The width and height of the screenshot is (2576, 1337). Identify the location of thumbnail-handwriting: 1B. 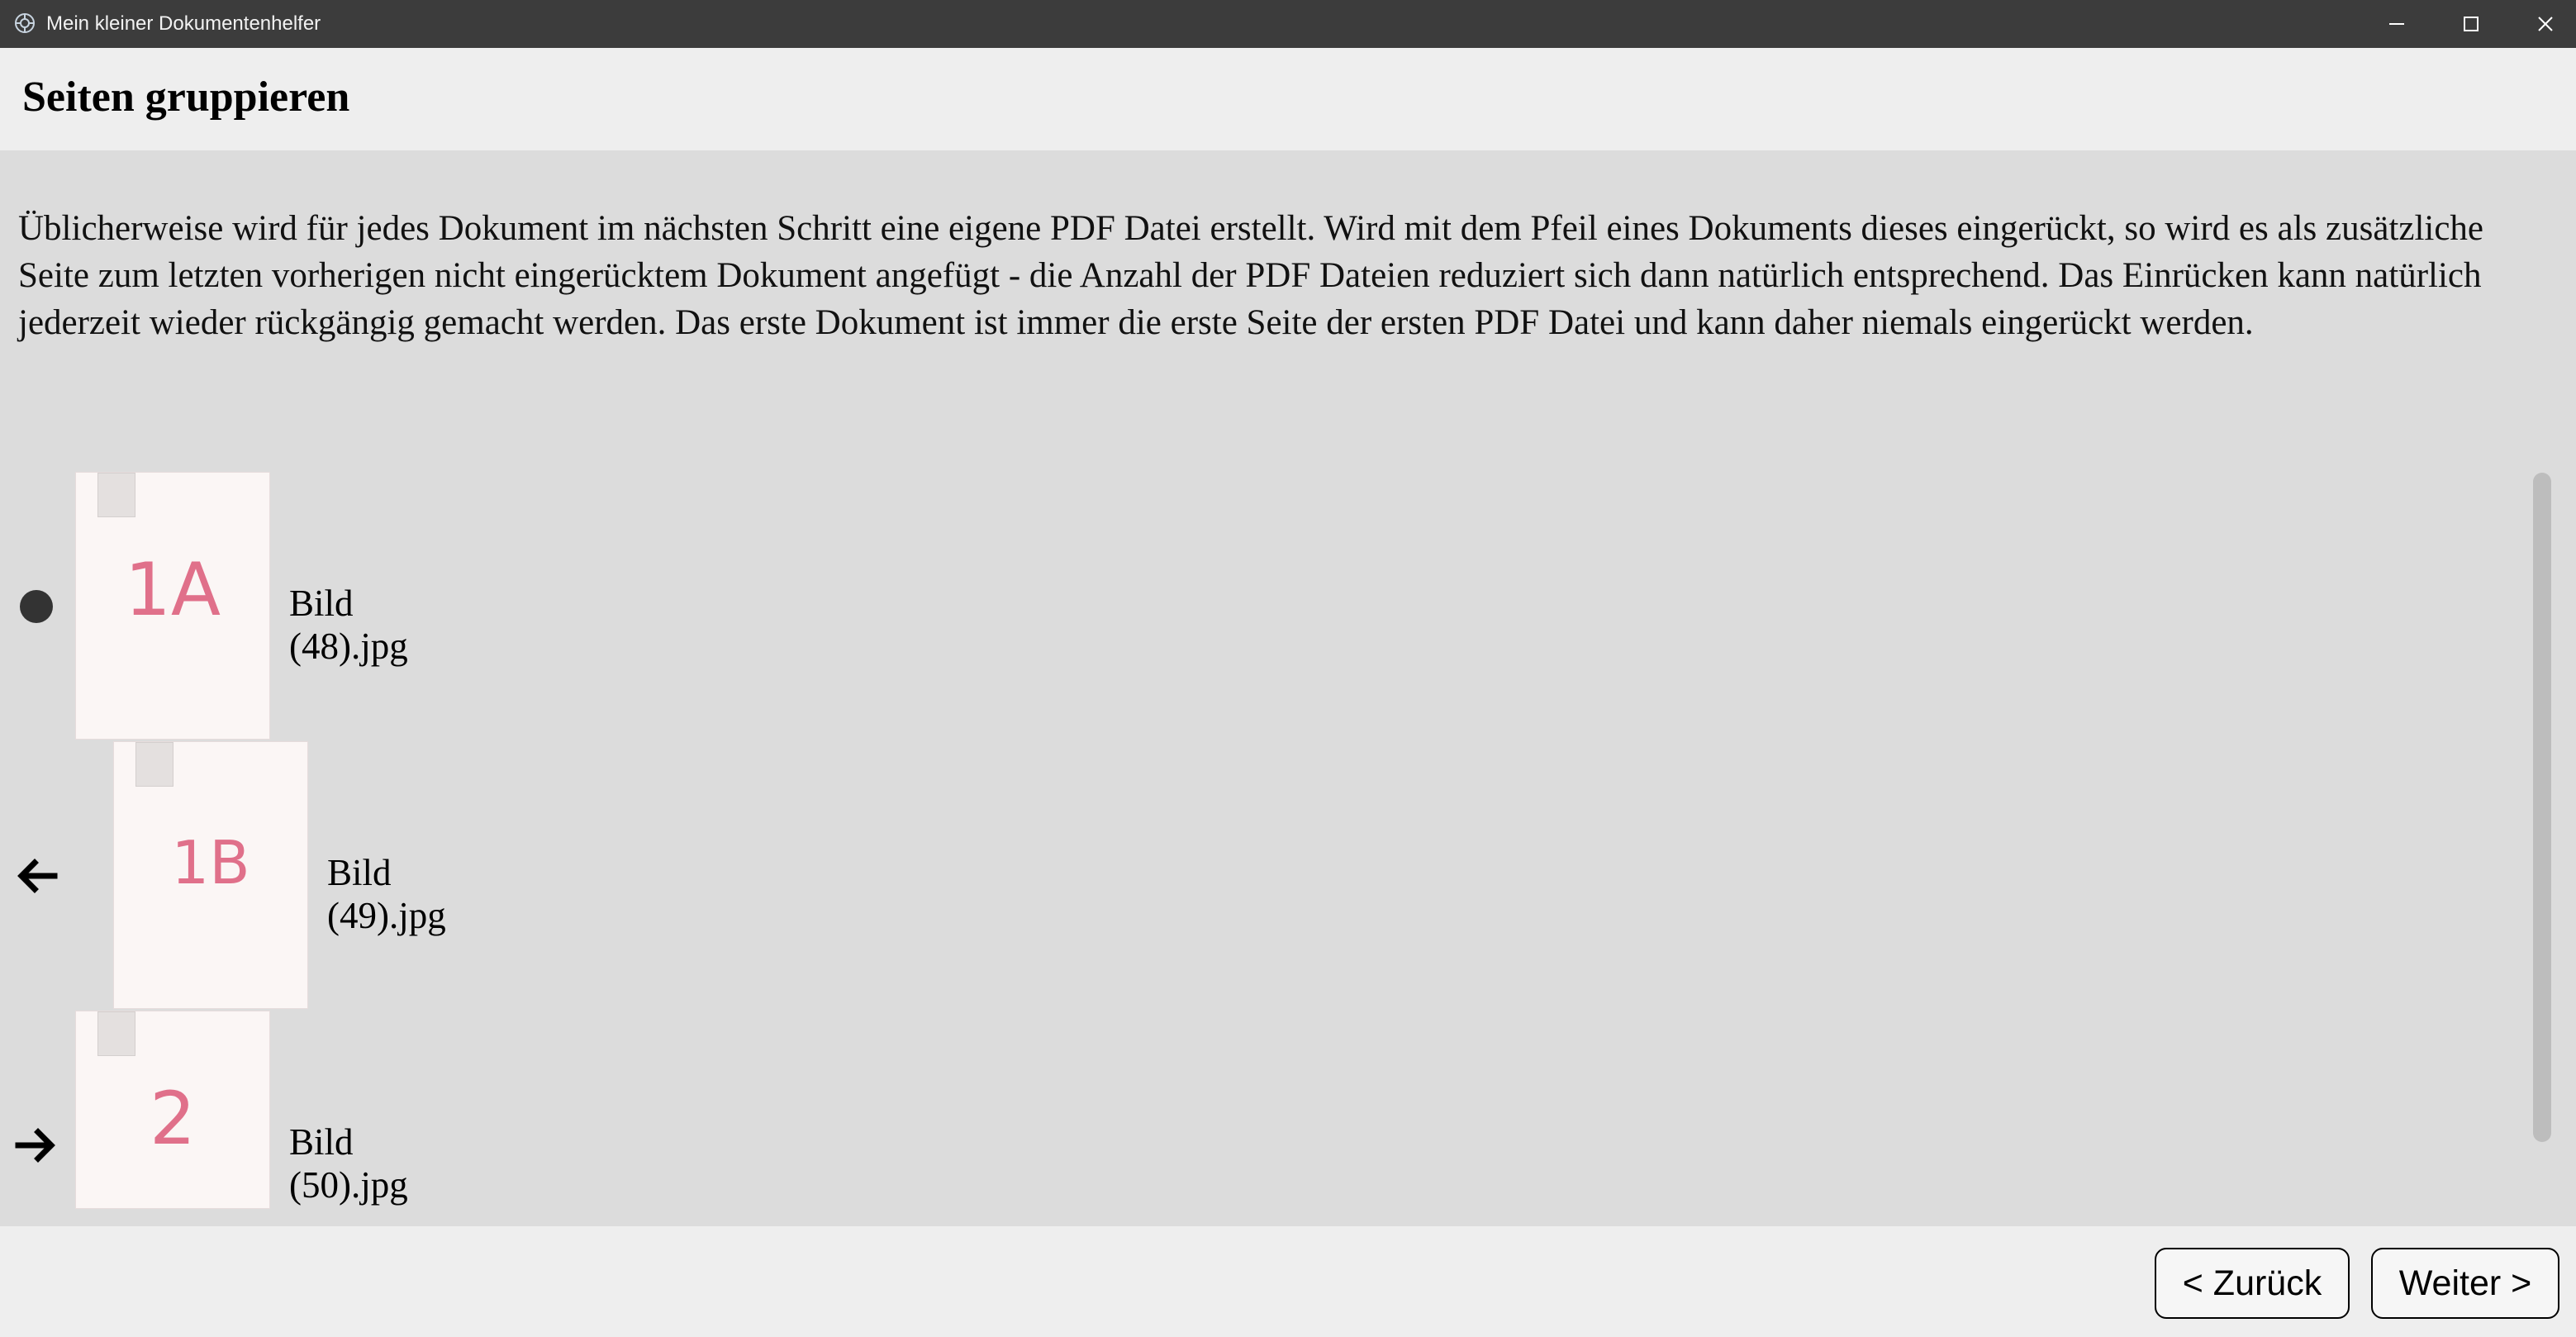
(211, 863).